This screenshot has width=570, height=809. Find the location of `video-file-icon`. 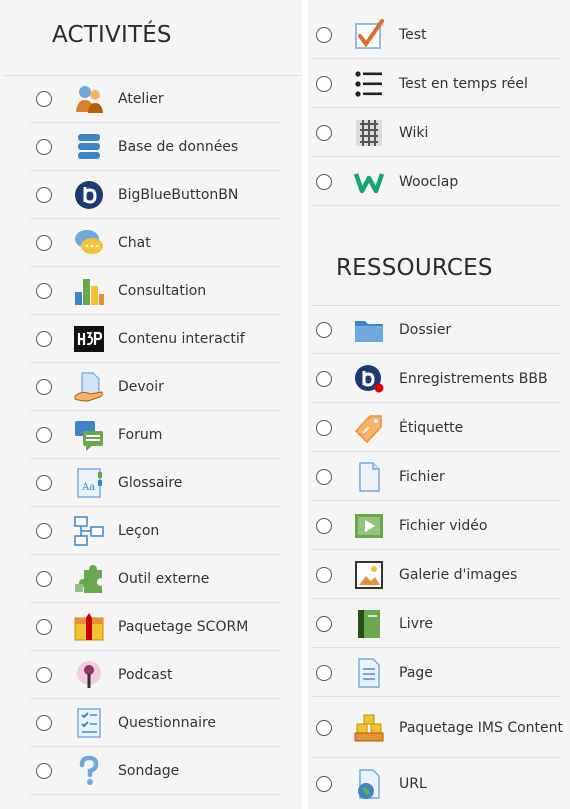

video-file-icon is located at coordinates (369, 526).